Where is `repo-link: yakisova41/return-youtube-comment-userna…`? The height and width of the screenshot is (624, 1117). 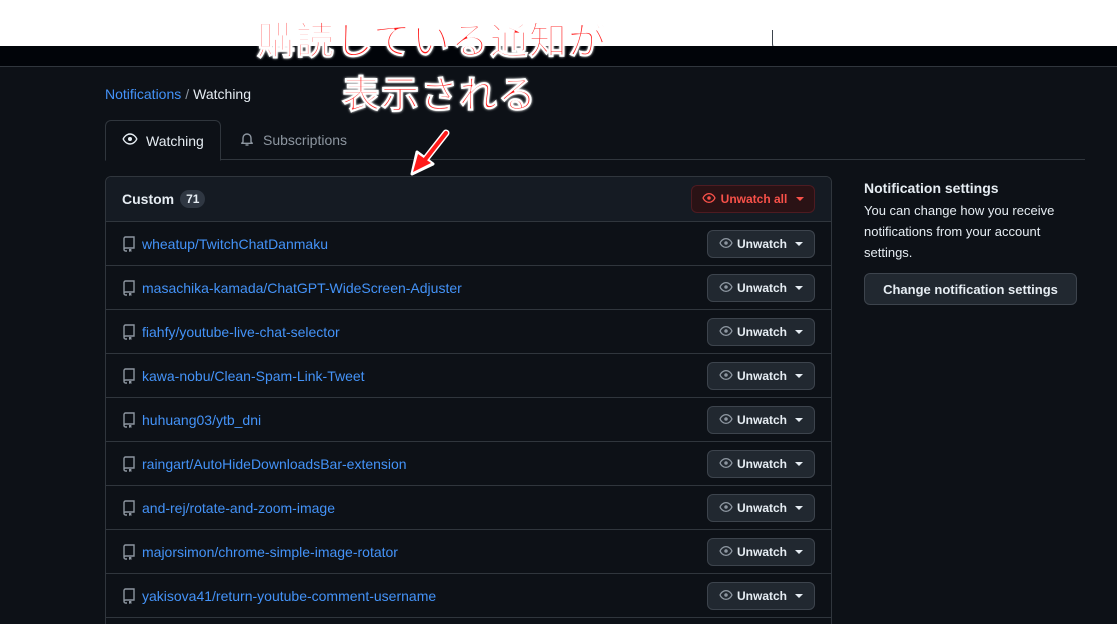
repo-link: yakisova41/return-youtube-comment-userna… is located at coordinates (289, 596).